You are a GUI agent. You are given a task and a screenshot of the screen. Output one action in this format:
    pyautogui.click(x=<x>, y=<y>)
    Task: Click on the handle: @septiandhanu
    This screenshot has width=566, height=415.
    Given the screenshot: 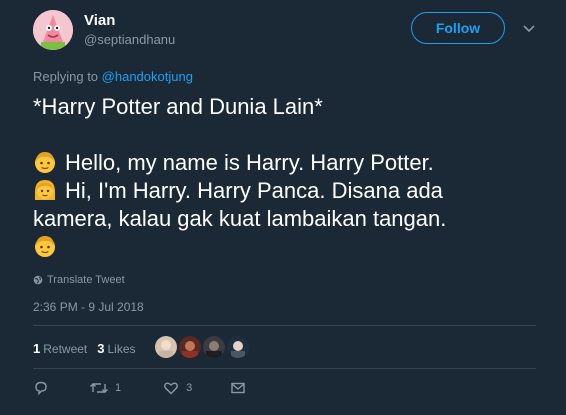 What is the action you would take?
    pyautogui.click(x=129, y=39)
    